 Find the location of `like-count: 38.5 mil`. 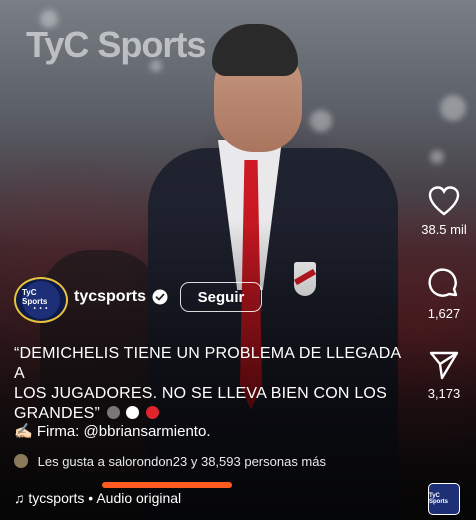

like-count: 38.5 mil is located at coordinates (444, 229).